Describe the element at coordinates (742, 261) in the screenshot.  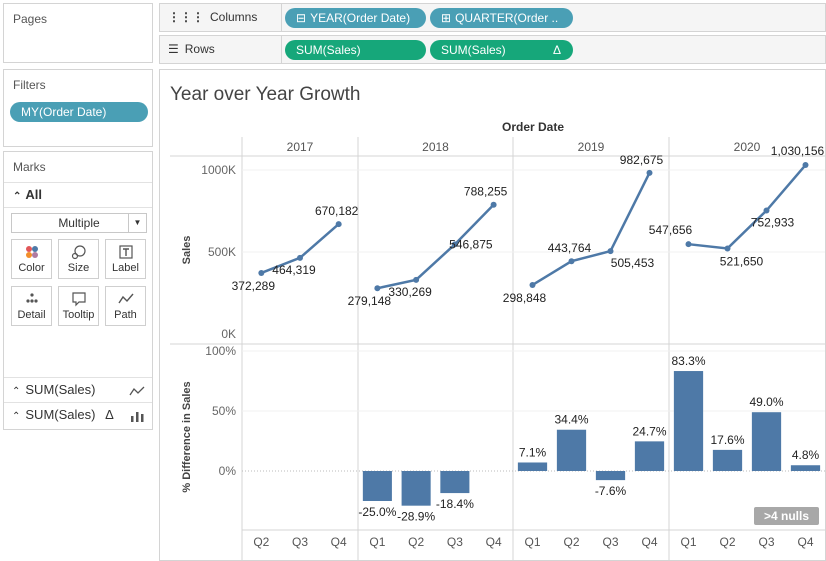
I see `sales-data-label: 521,650` at that location.